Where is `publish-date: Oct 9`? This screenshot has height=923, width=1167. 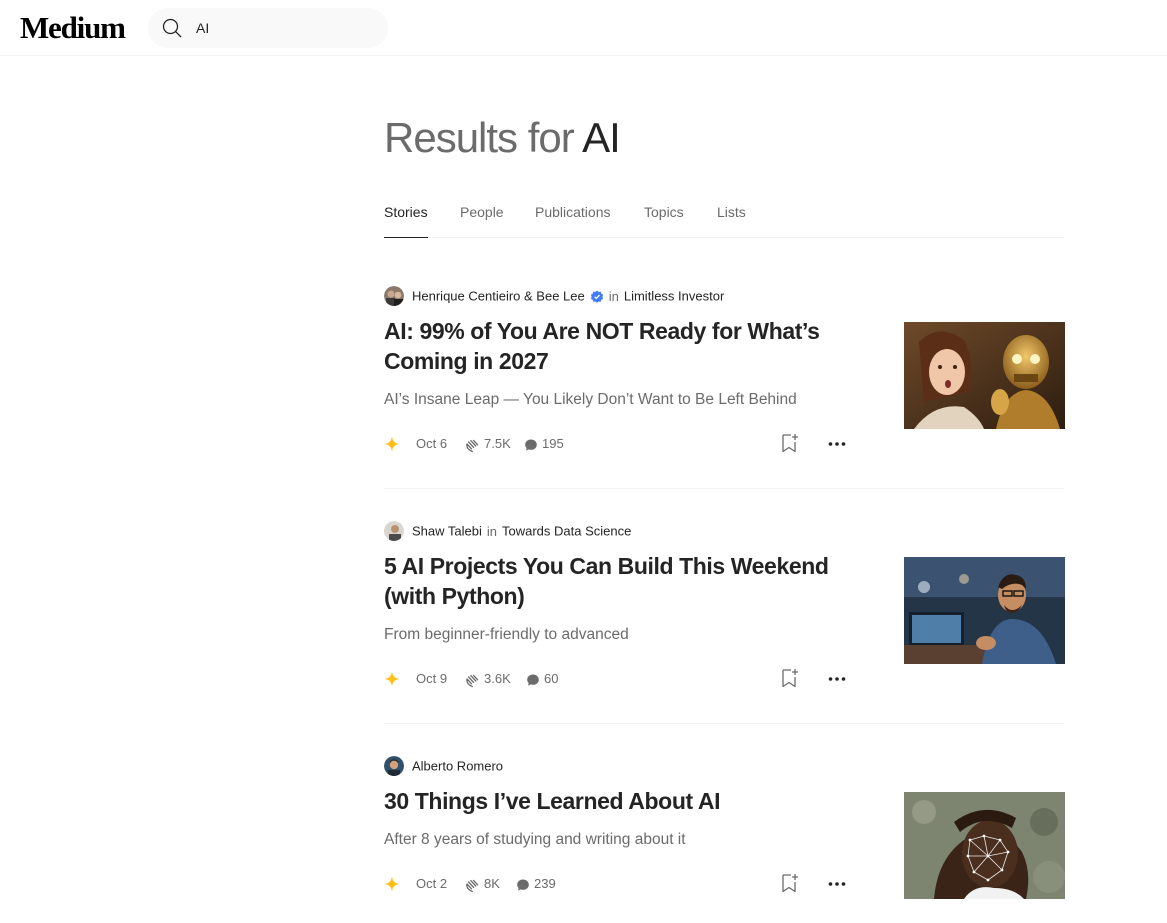 publish-date: Oct 9 is located at coordinates (432, 678).